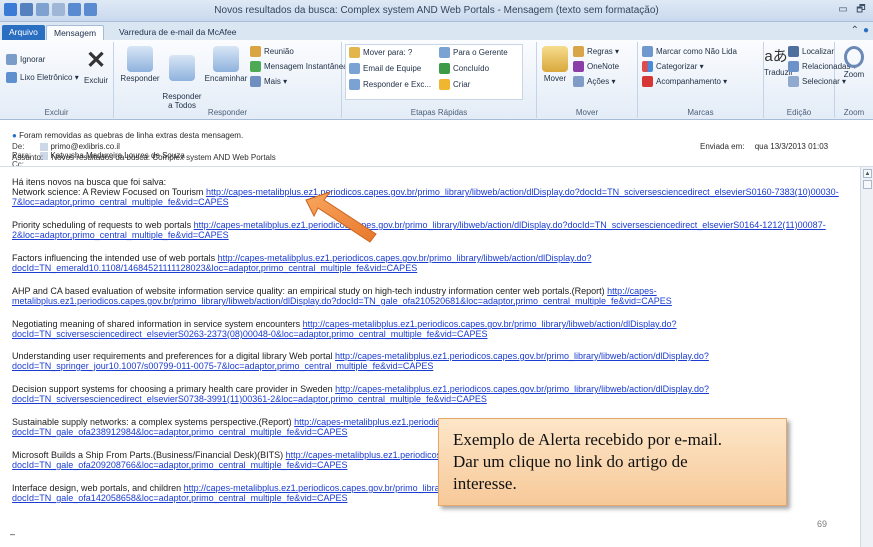 The height and width of the screenshot is (547, 873). What do you see at coordinates (594, 81) in the screenshot?
I see `actions-button: Ações ▾` at bounding box center [594, 81].